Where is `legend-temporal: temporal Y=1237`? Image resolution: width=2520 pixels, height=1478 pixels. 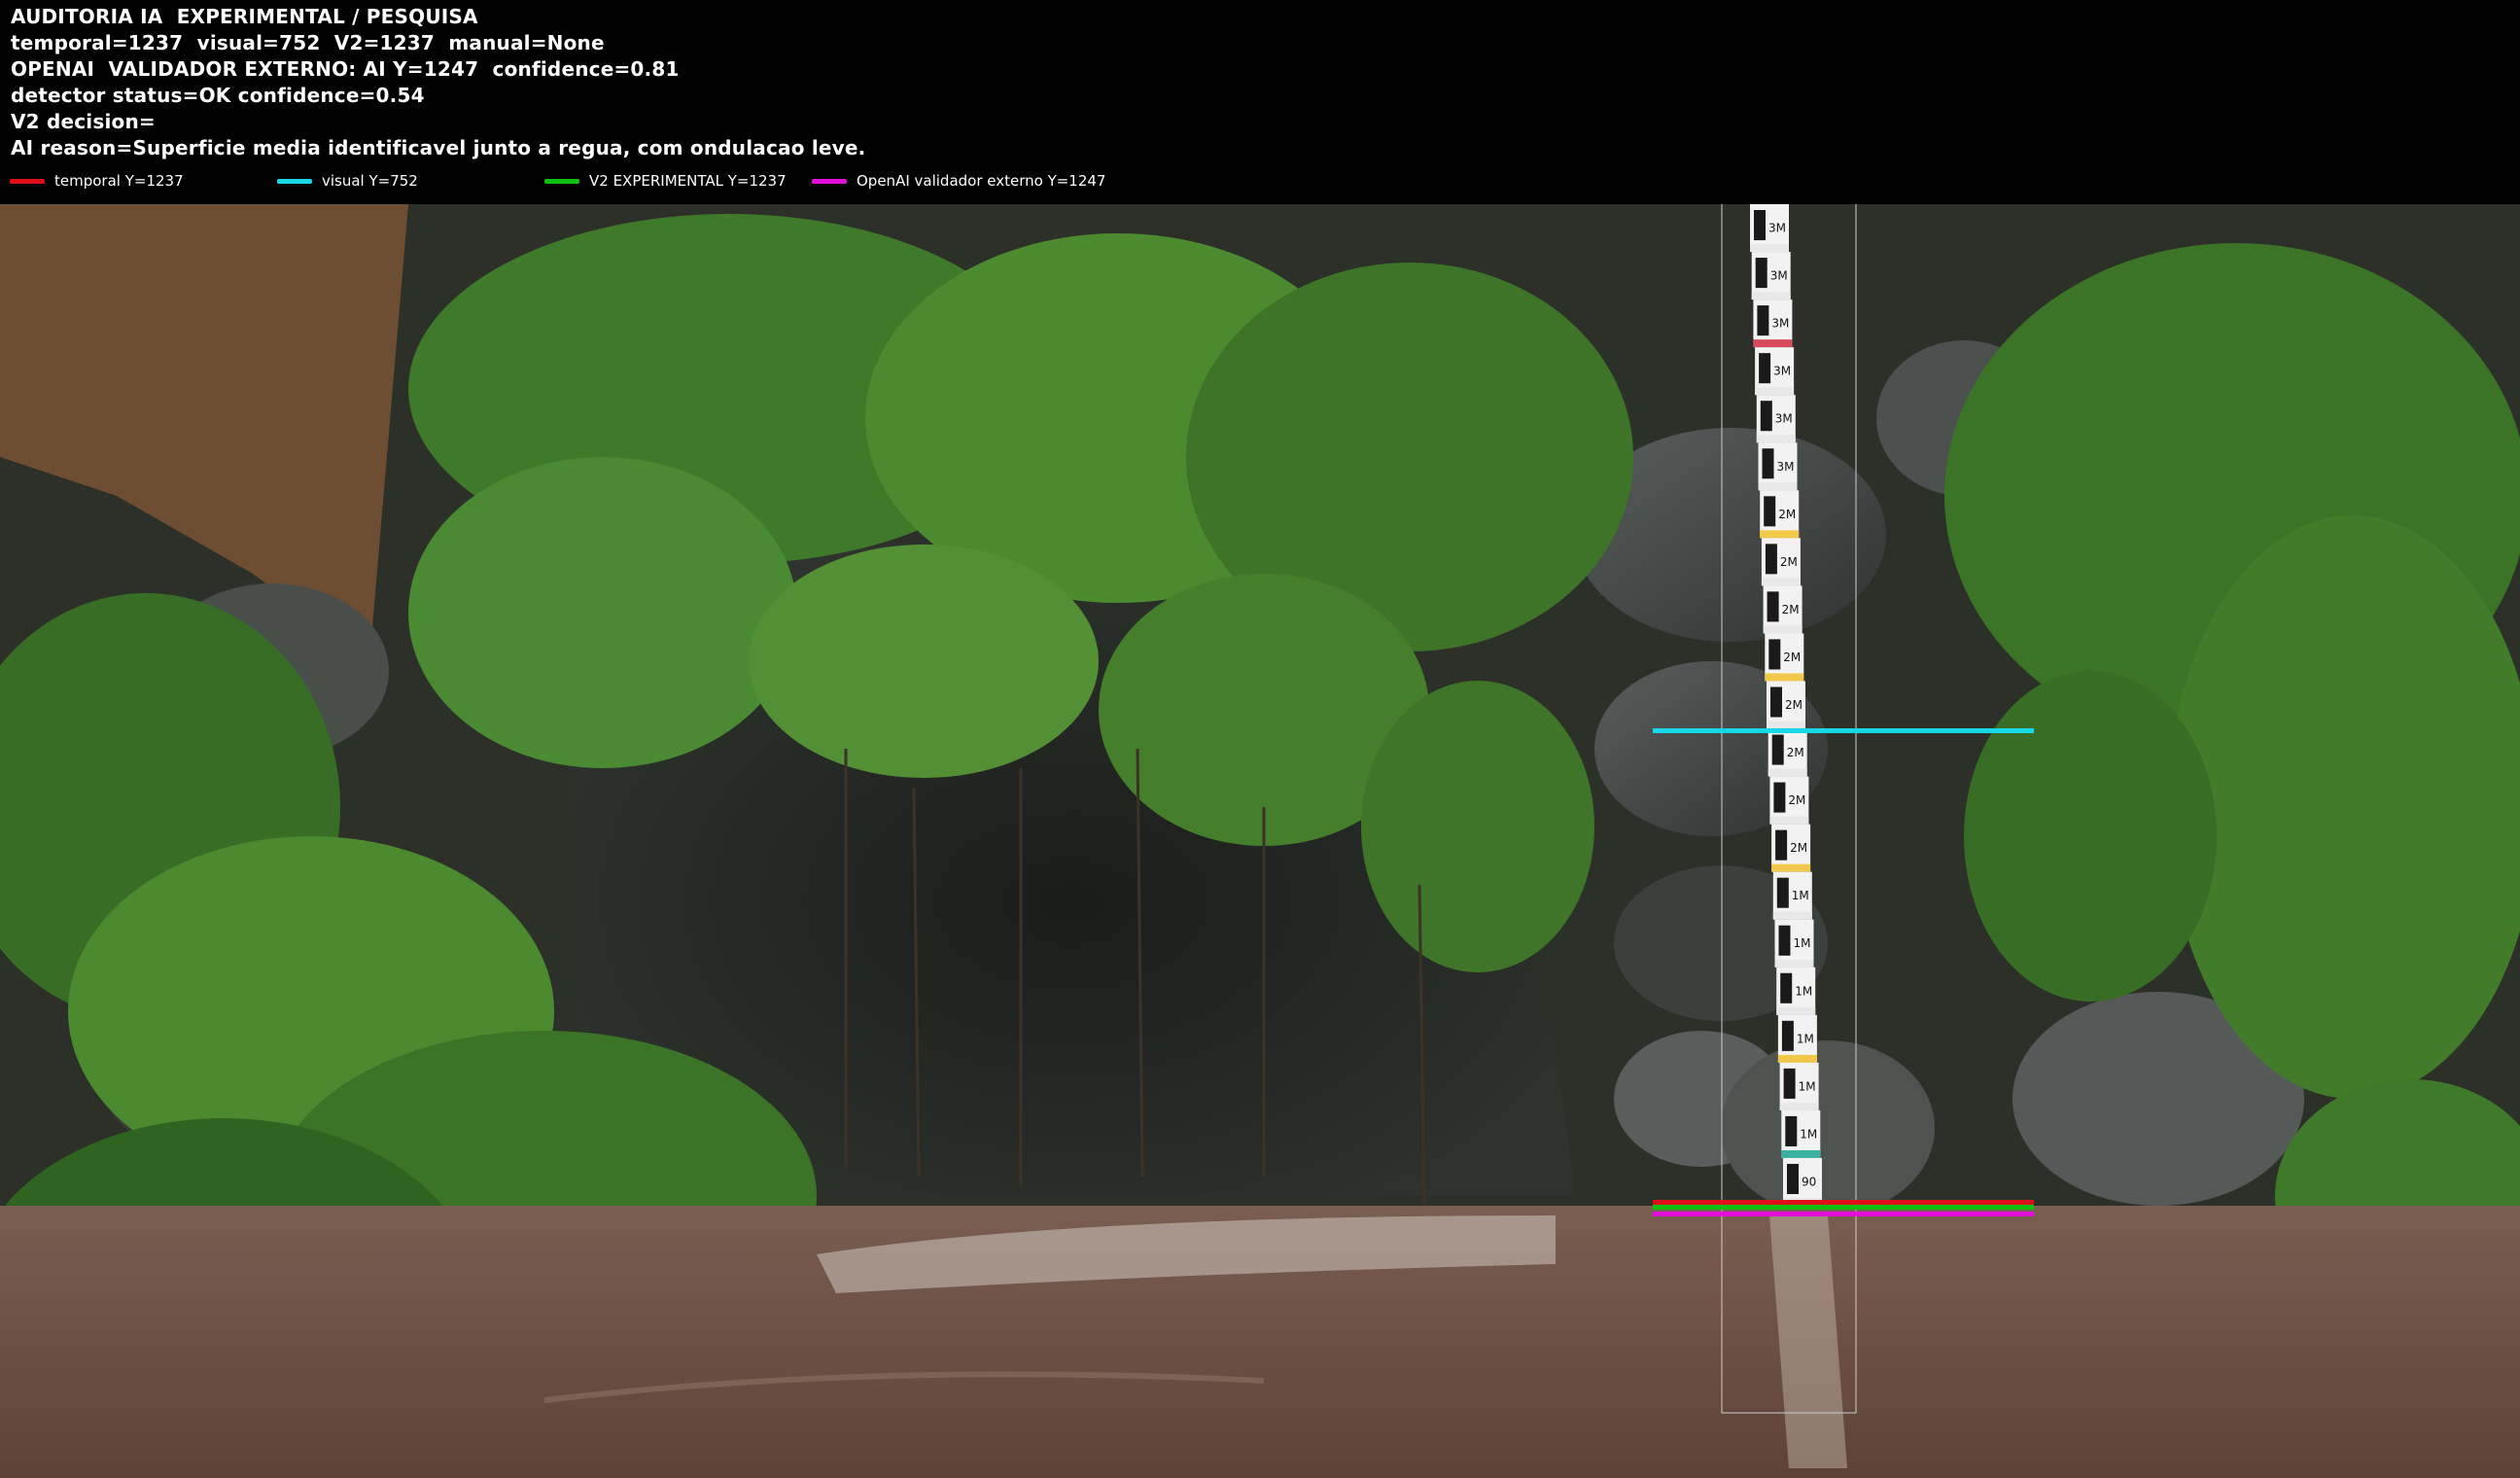
legend-temporal: temporal Y=1237 is located at coordinates (97, 181).